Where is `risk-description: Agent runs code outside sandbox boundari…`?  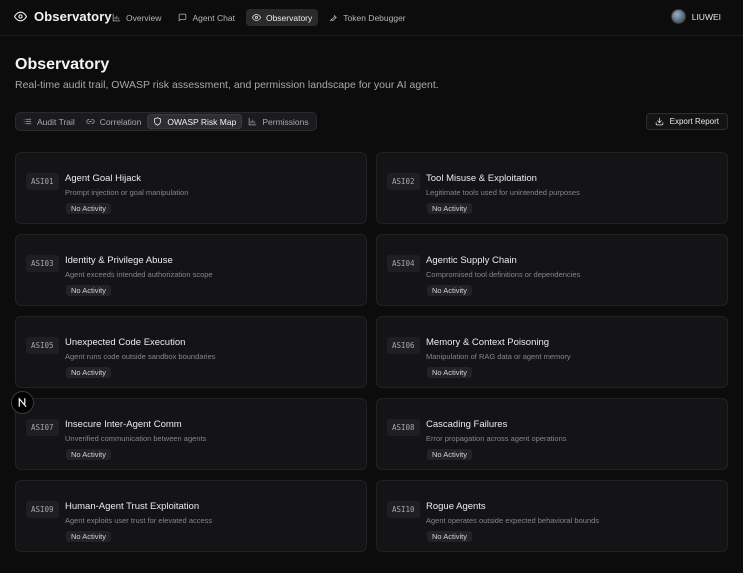 risk-description: Agent runs code outside sandbox boundari… is located at coordinates (140, 356).